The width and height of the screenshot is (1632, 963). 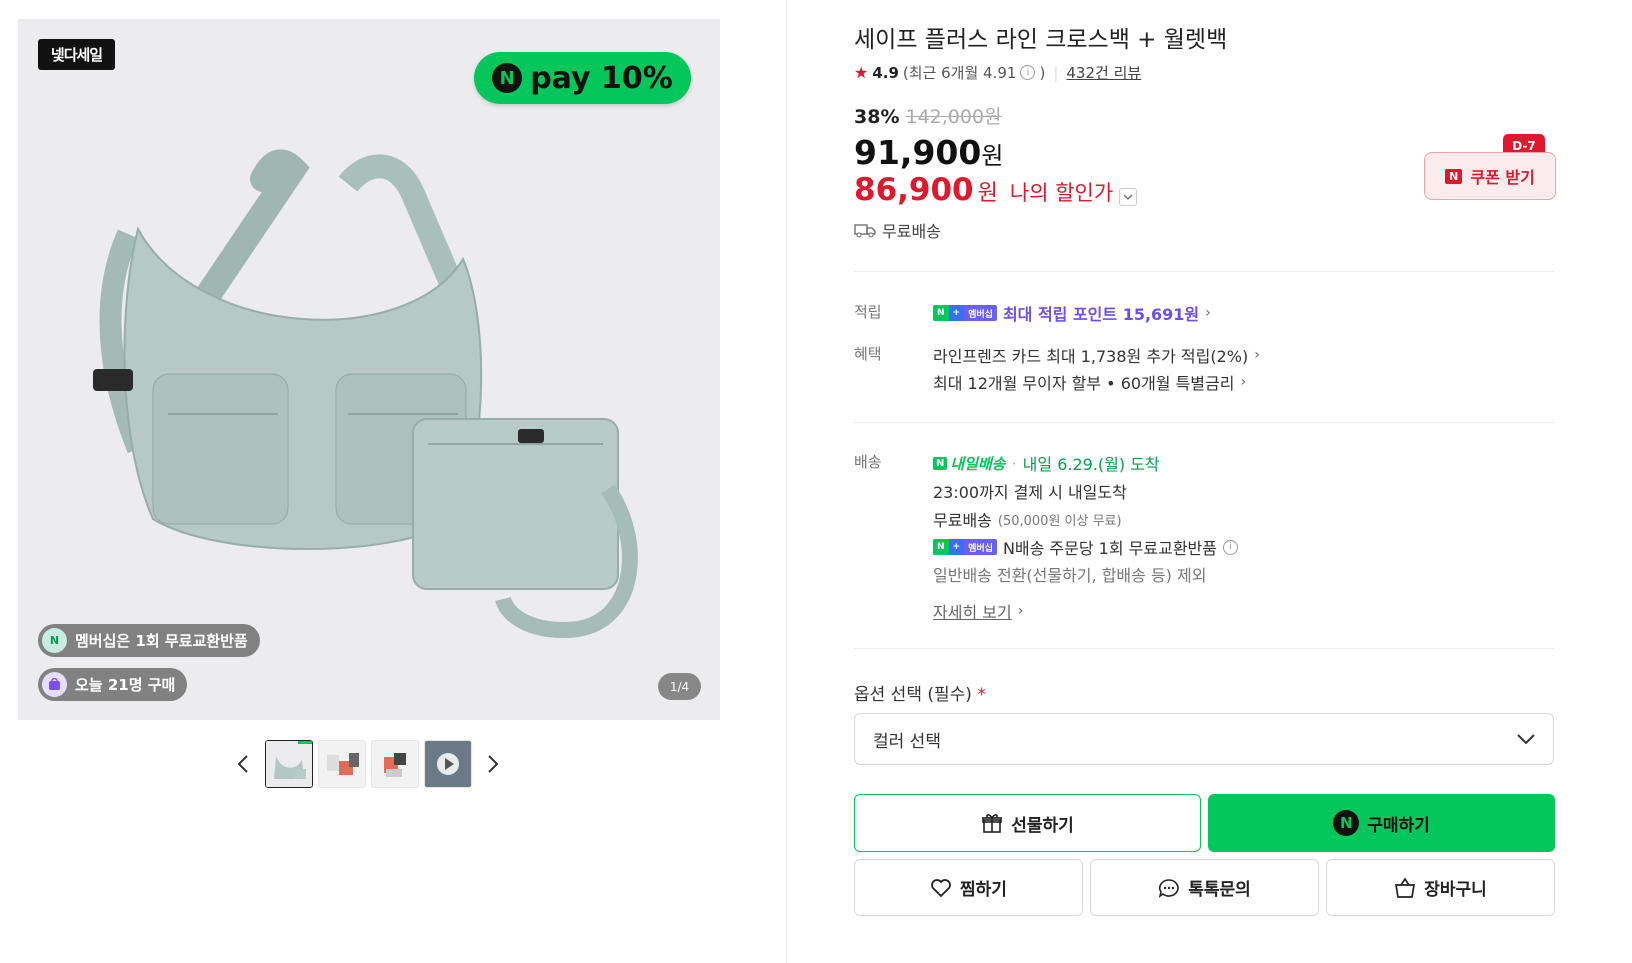 What do you see at coordinates (914, 190) in the screenshot?
I see `my-price-value: 86,900` at bounding box center [914, 190].